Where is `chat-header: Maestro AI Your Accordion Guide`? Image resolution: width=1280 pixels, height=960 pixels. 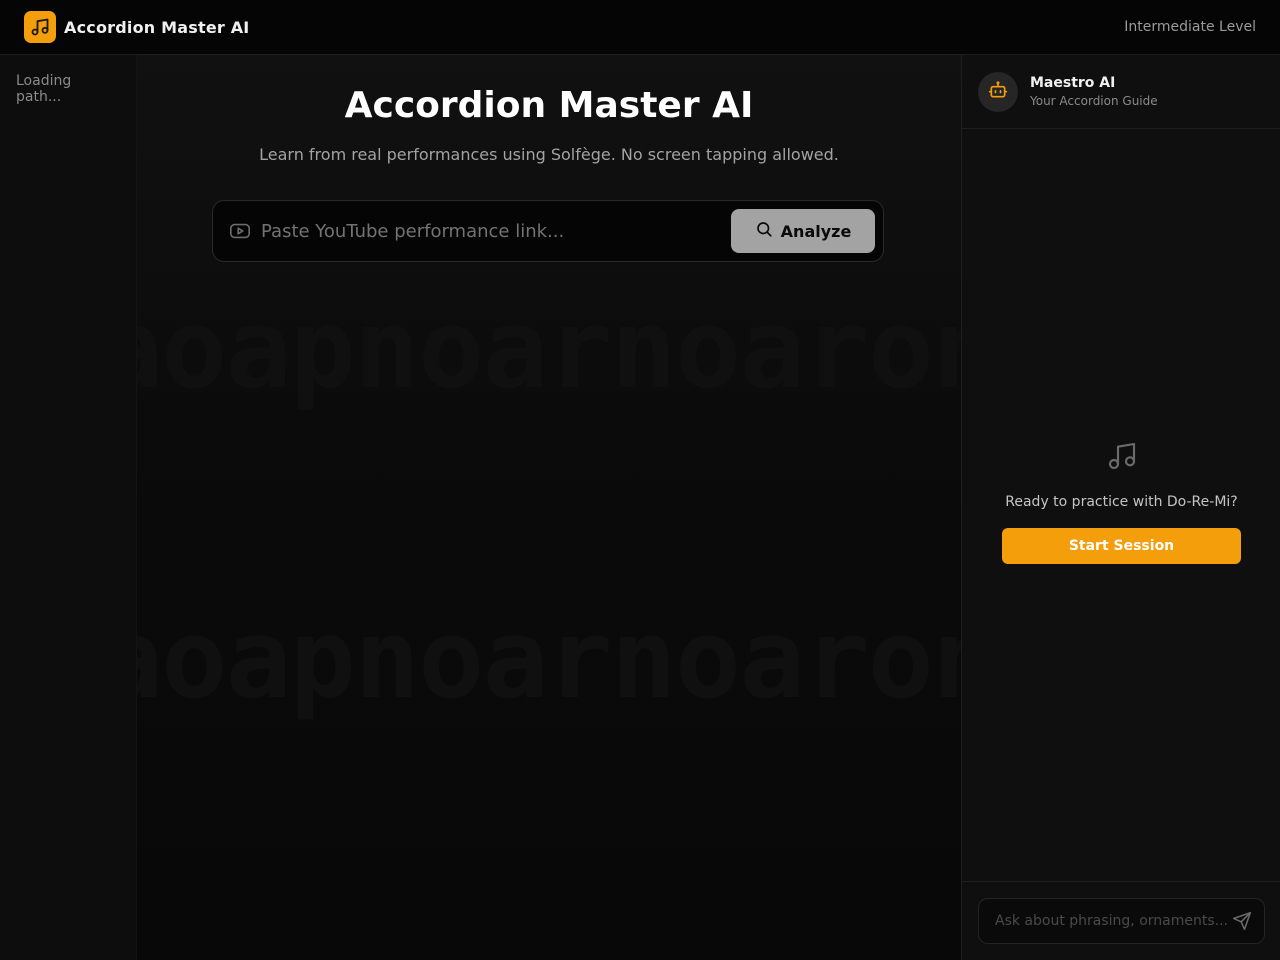 chat-header: Maestro AI Your Accordion Guide is located at coordinates (1121, 92).